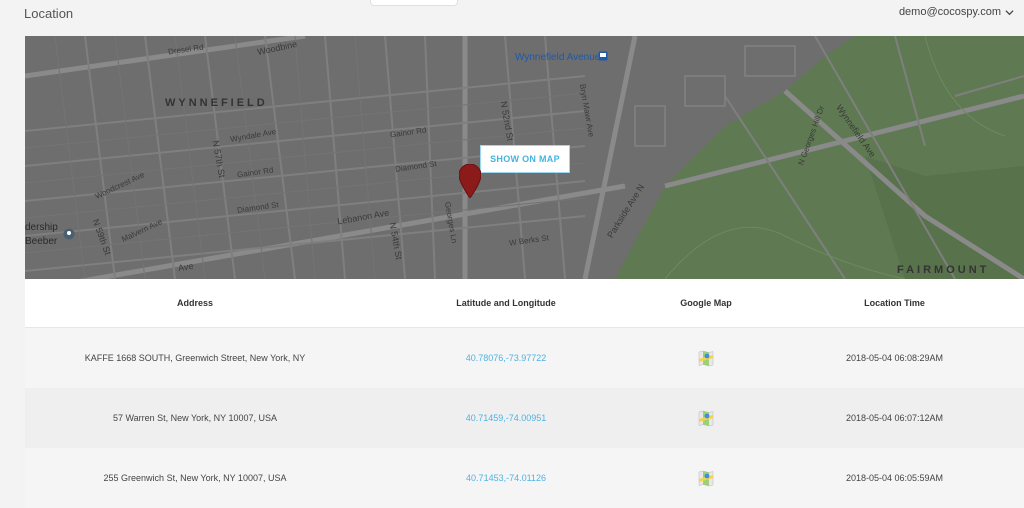 The image size is (1024, 508). Describe the element at coordinates (949, 12) in the screenshot. I see `user-email: demo@cocospy.com` at that location.